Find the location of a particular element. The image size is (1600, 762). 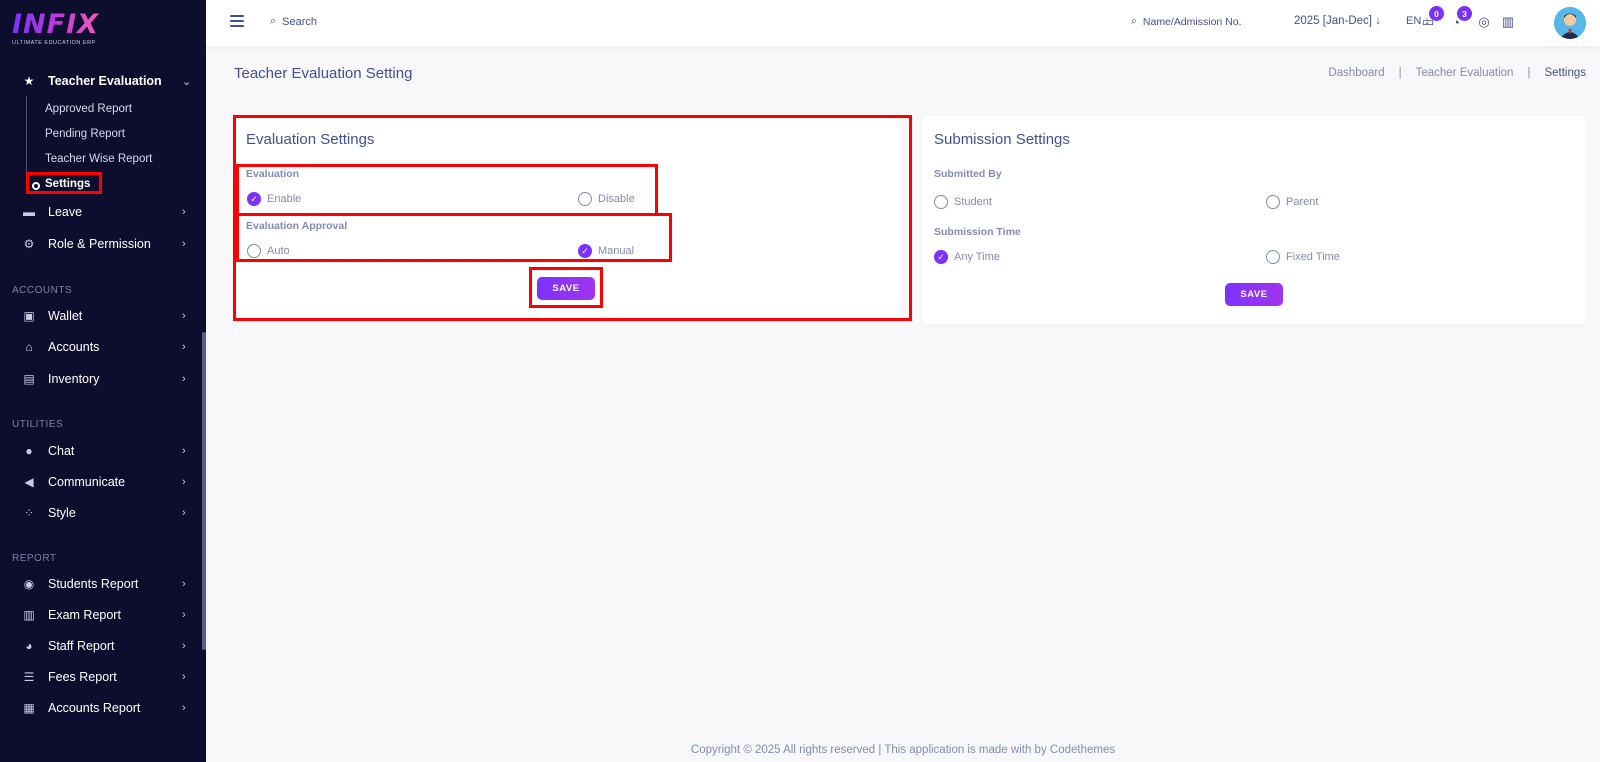

exam-icon: ▥ is located at coordinates (29, 615).